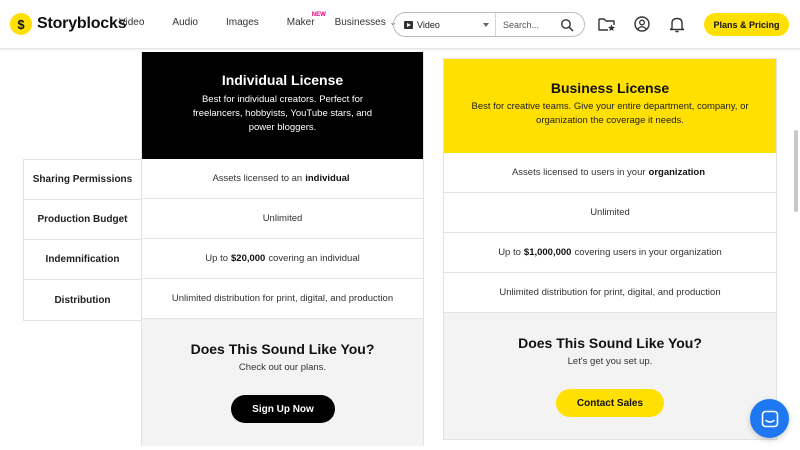 The width and height of the screenshot is (800, 450). What do you see at coordinates (610, 88) in the screenshot?
I see `business-license-title: Business License` at bounding box center [610, 88].